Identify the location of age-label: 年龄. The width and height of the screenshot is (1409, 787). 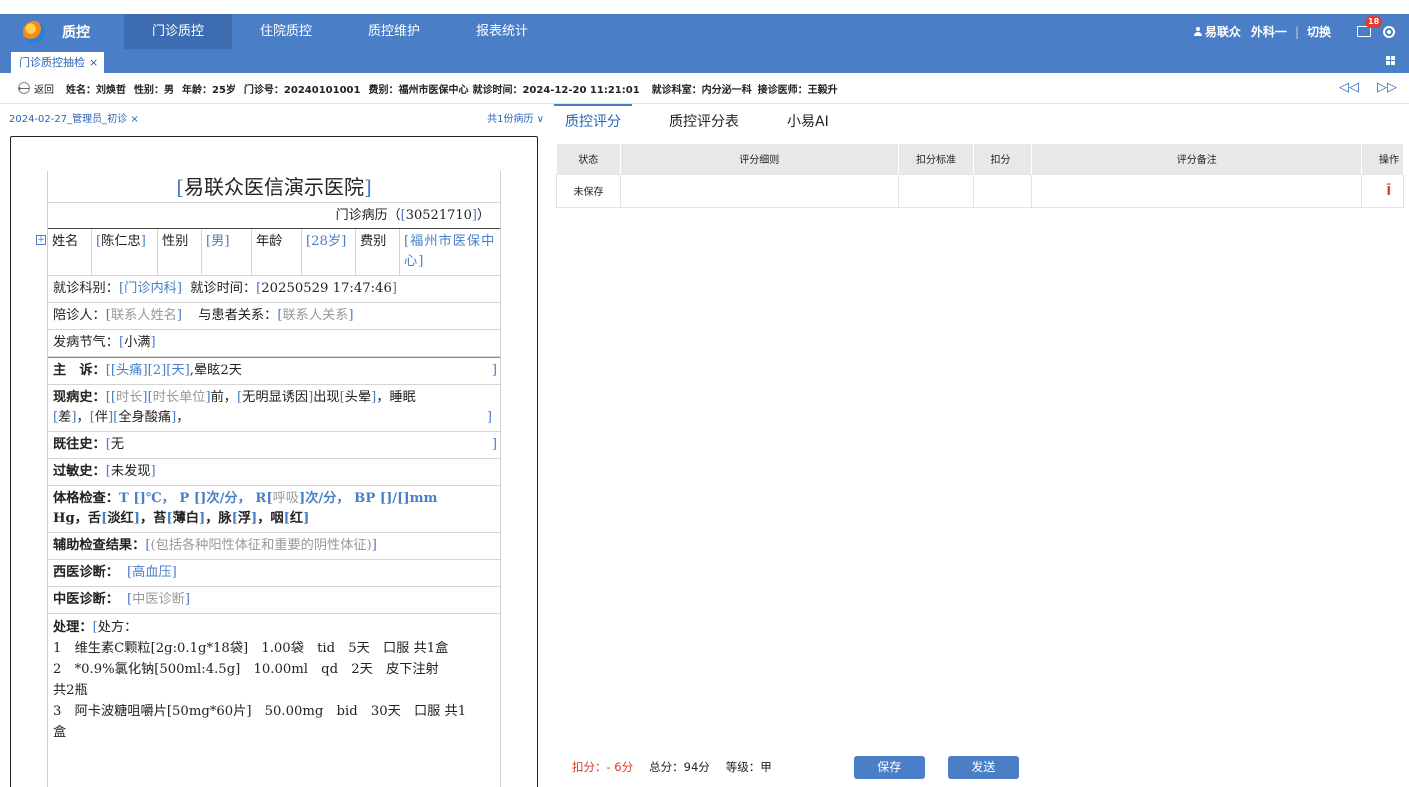
(277, 252).